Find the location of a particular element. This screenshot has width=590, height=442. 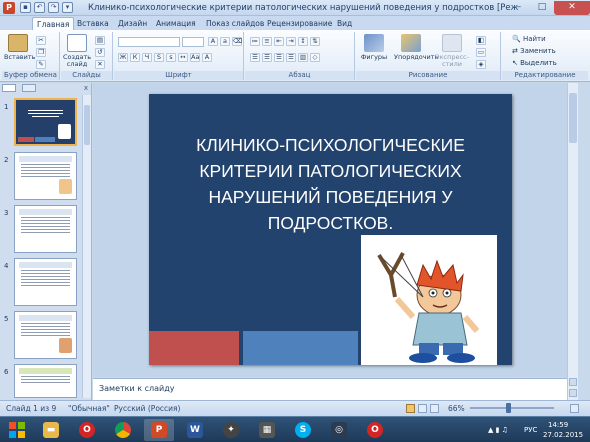

tab-insert: Вставка is located at coordinates (93, 23).